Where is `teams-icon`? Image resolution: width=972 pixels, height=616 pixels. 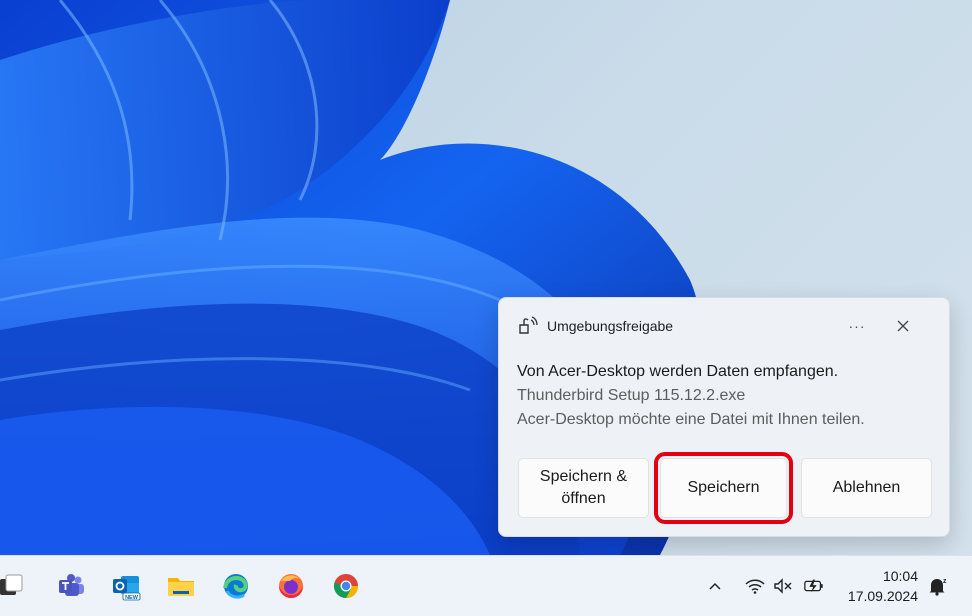
teams-icon is located at coordinates (71, 586).